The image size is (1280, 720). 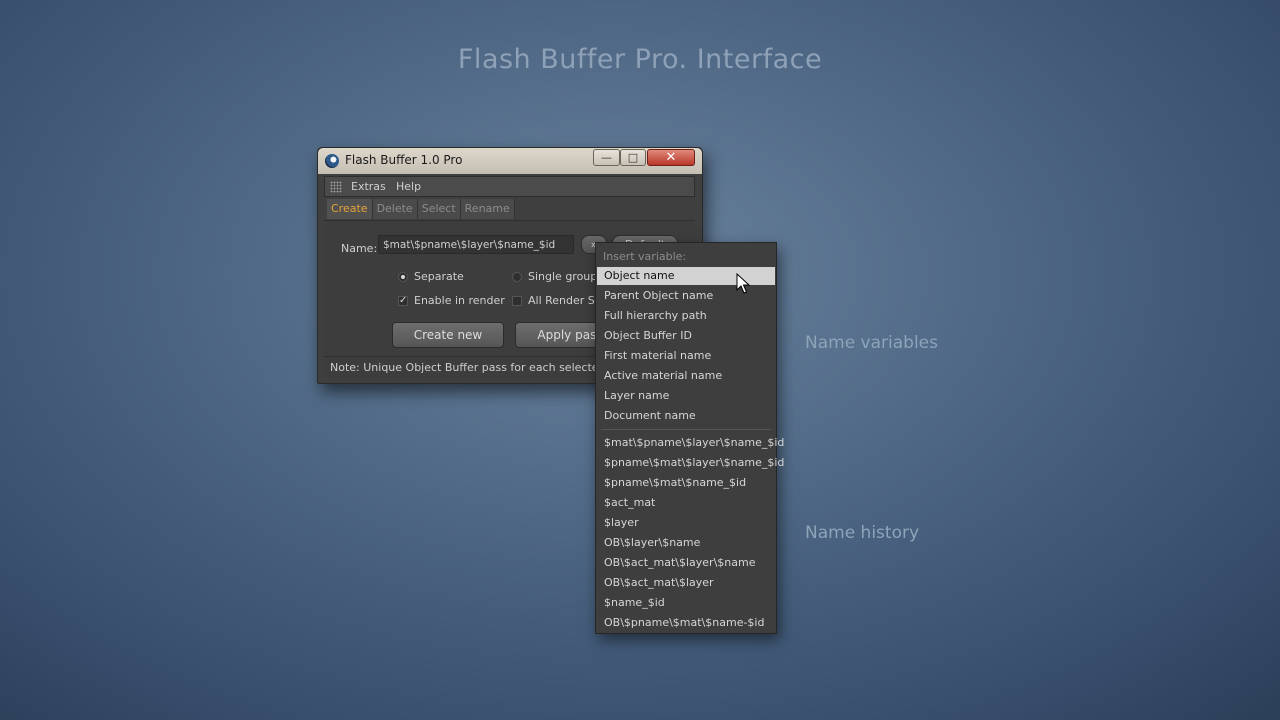 What do you see at coordinates (686, 523) in the screenshot?
I see `history-item: $layer` at bounding box center [686, 523].